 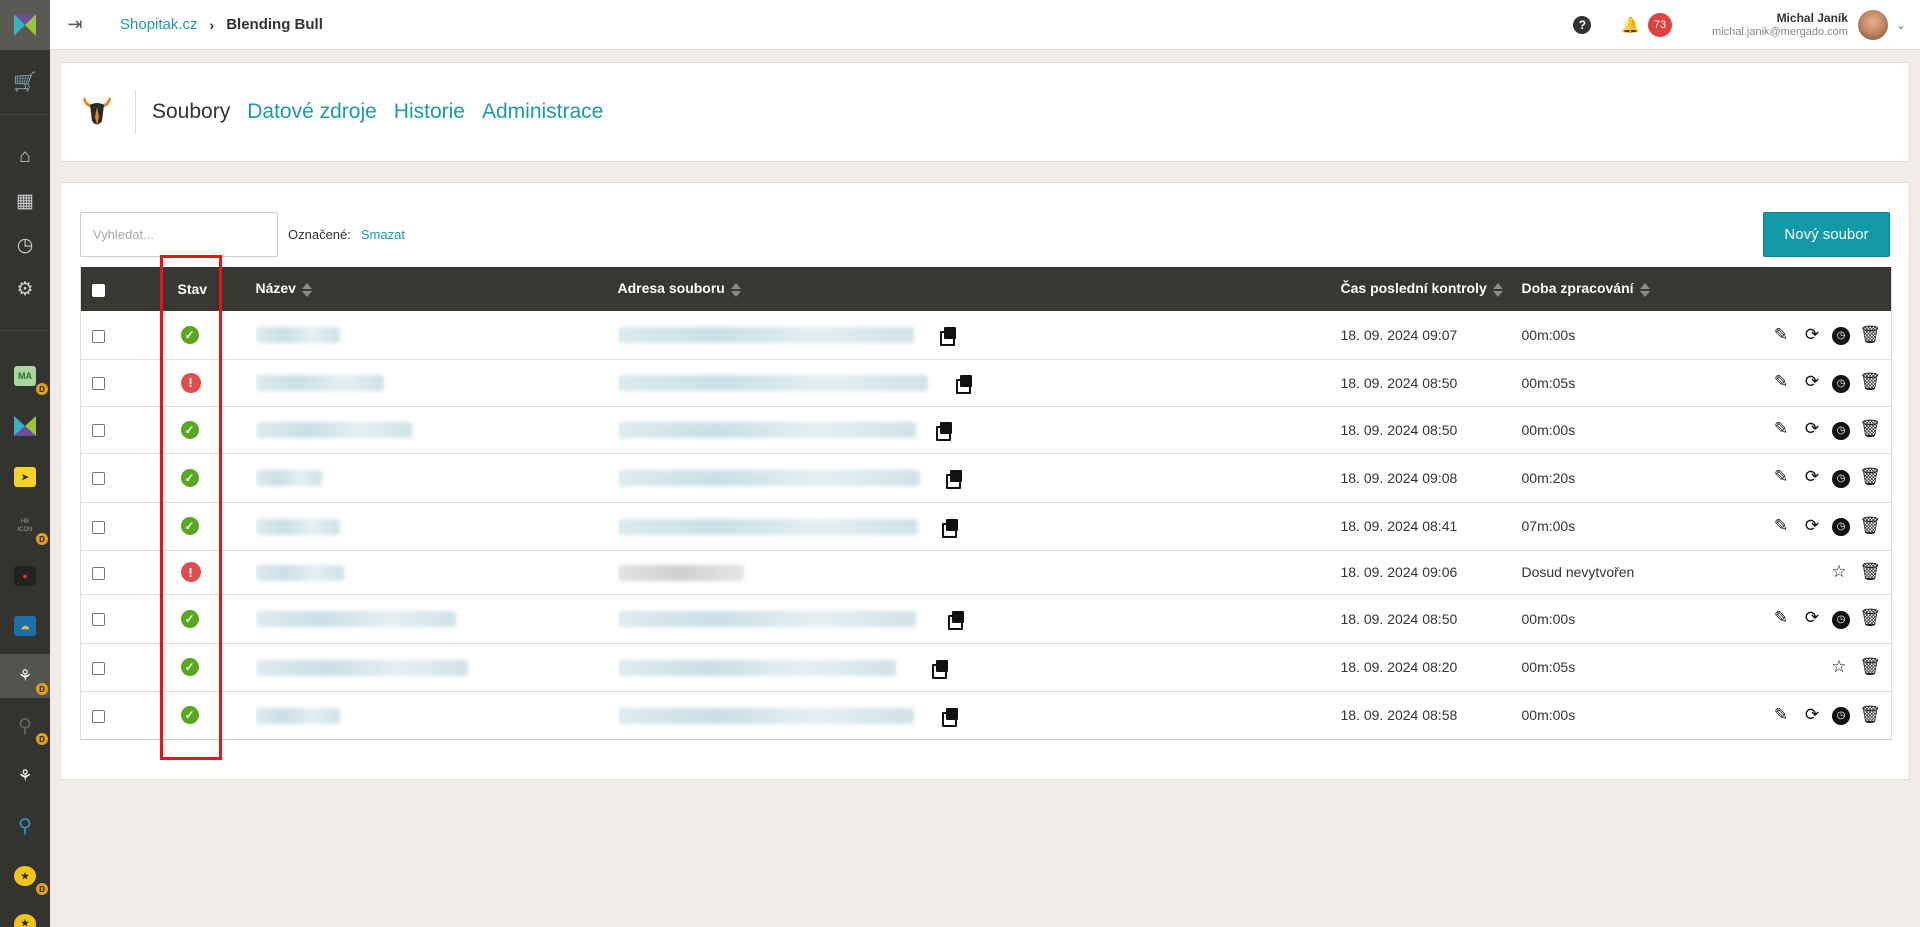 What do you see at coordinates (986, 335) in the screenshot?
I see `table-row: ✓ 18. 09. 2024 09:07 00m:00s ✎ ⟳ ◷ 🗑` at bounding box center [986, 335].